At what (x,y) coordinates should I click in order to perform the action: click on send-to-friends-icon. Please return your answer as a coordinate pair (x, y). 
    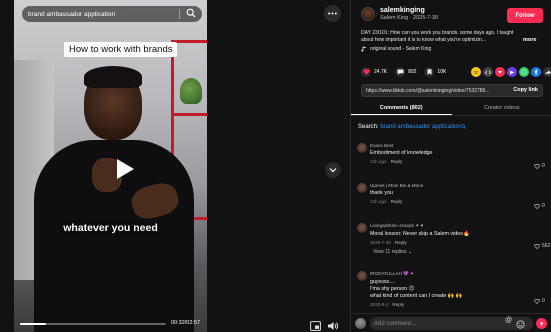
    Looking at the image, I should click on (512, 72).